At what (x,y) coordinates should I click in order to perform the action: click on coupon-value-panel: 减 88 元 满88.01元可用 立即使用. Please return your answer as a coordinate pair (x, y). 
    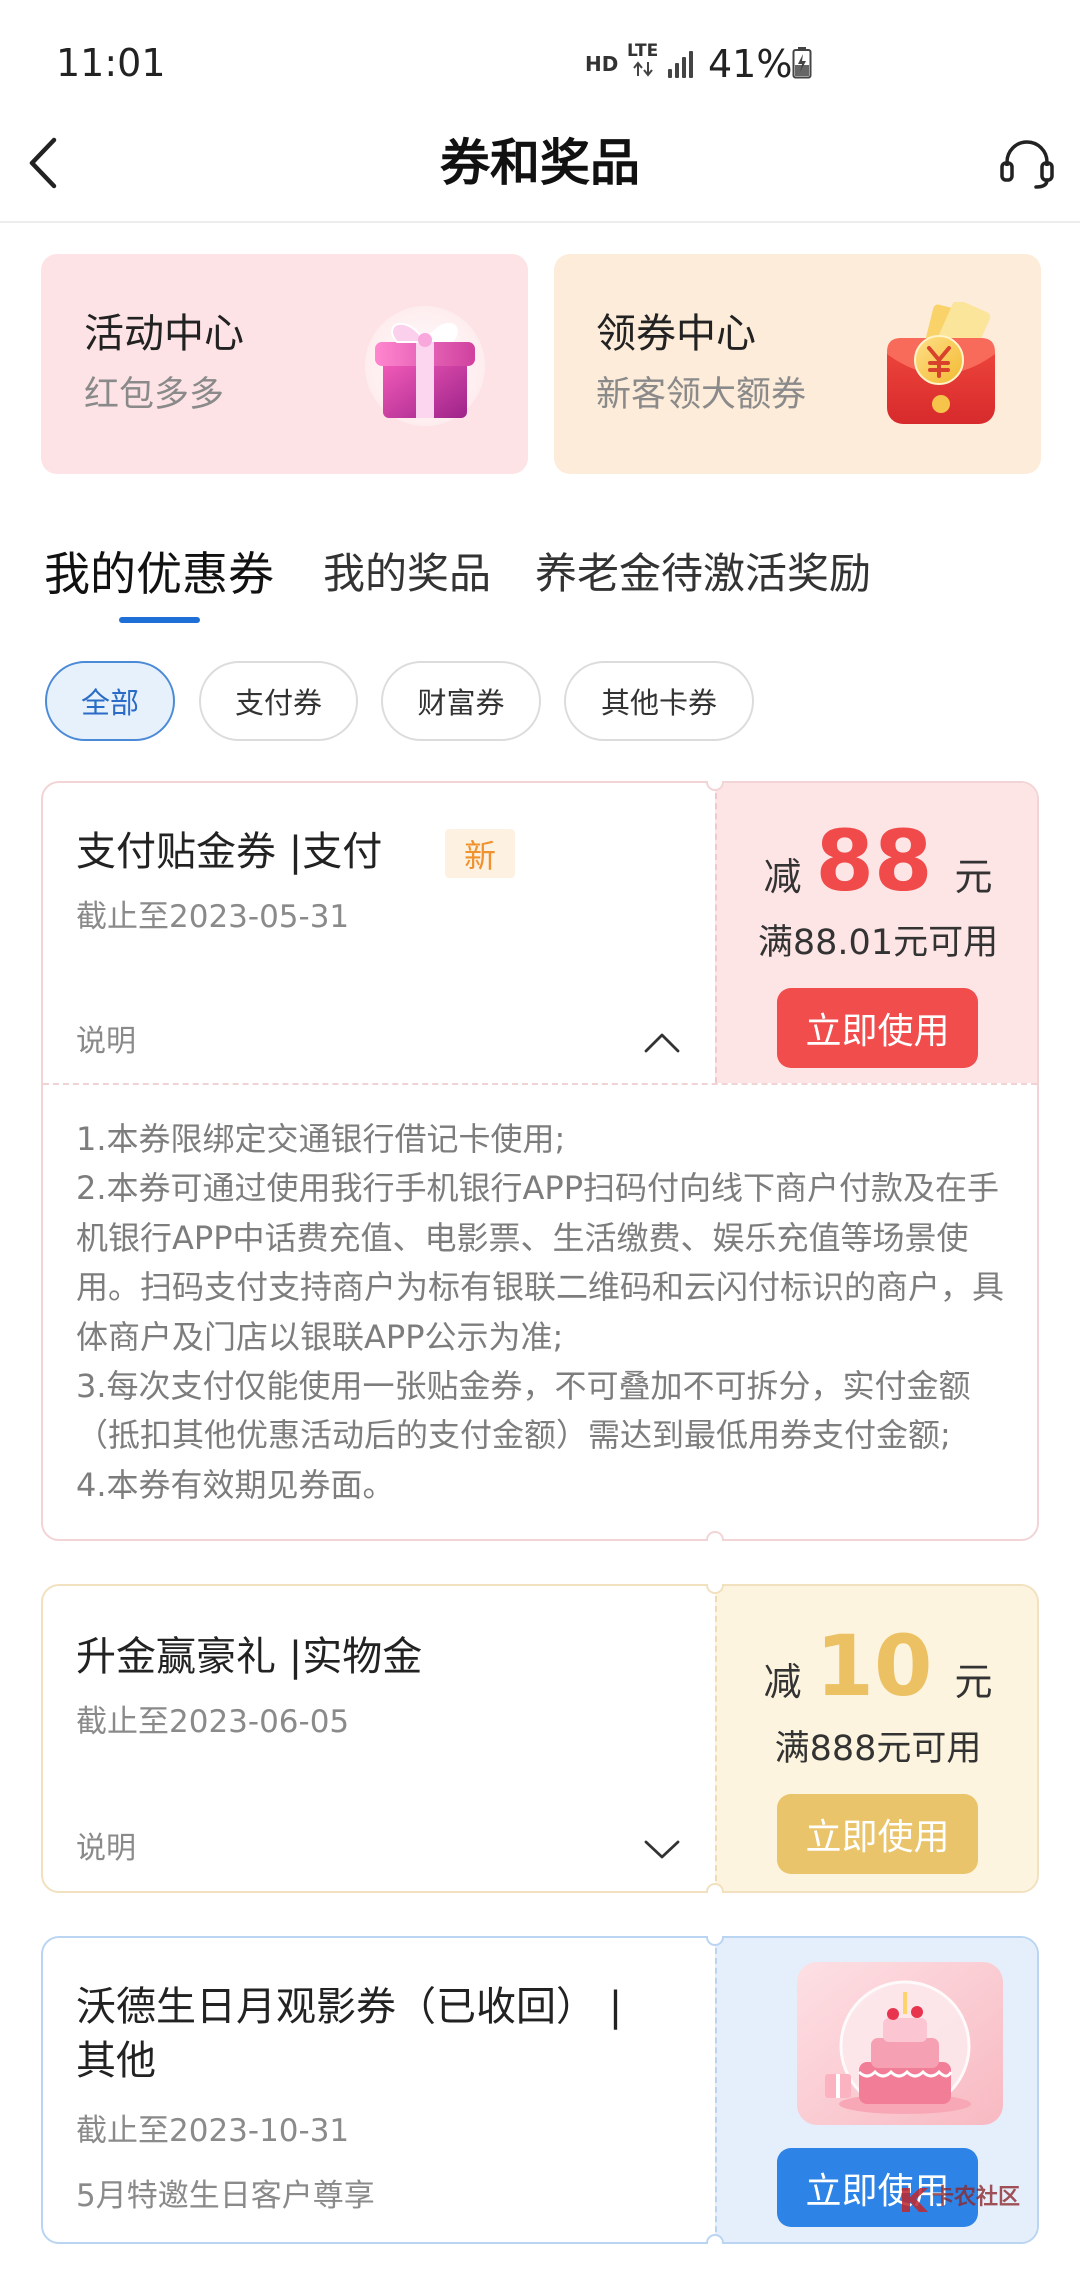
    Looking at the image, I should click on (876, 933).